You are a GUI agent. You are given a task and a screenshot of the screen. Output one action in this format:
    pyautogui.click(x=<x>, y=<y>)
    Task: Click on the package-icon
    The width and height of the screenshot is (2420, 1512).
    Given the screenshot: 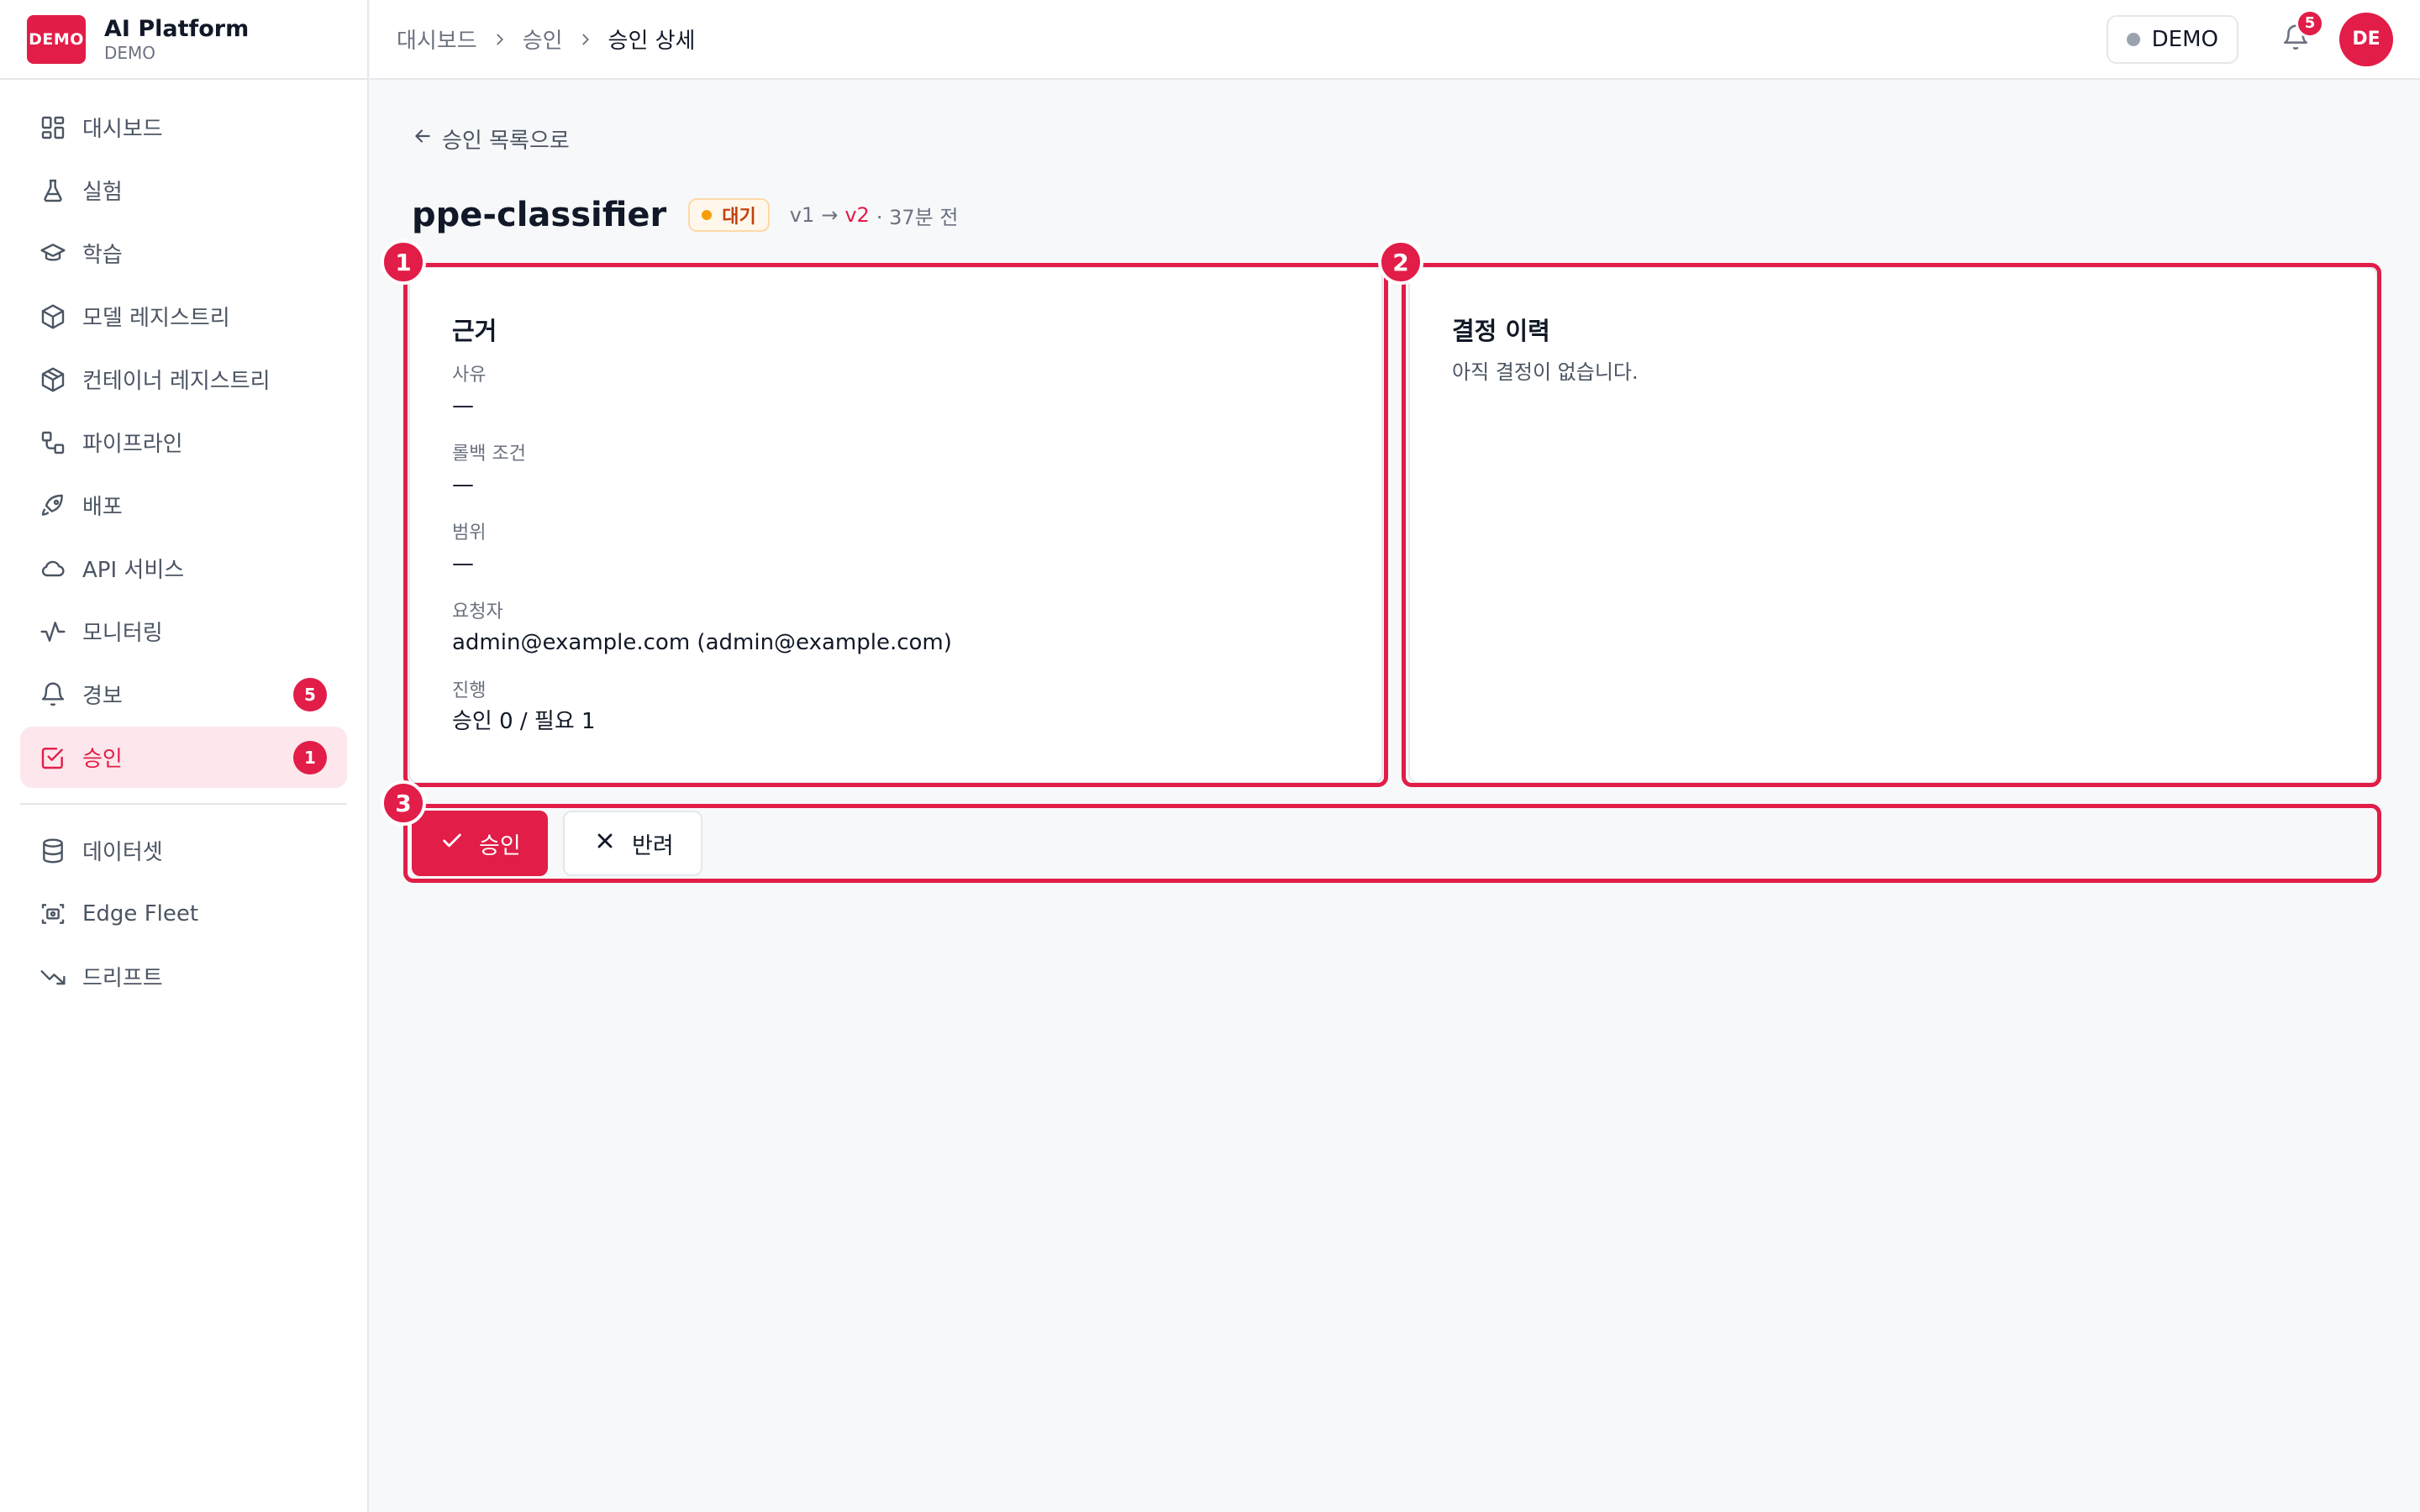 What is the action you would take?
    pyautogui.click(x=53, y=379)
    